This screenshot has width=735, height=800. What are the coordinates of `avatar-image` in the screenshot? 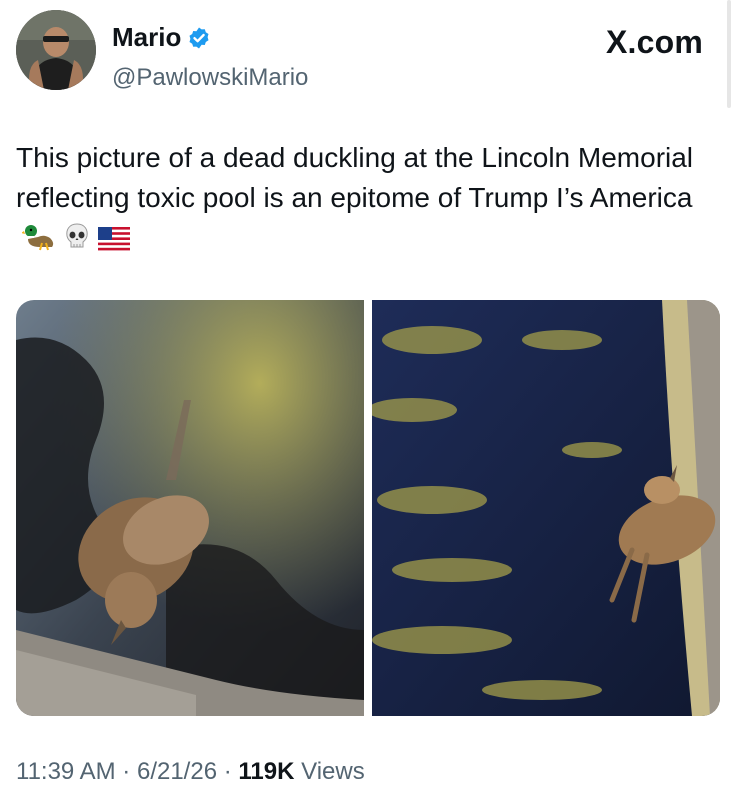 It's located at (56, 50).